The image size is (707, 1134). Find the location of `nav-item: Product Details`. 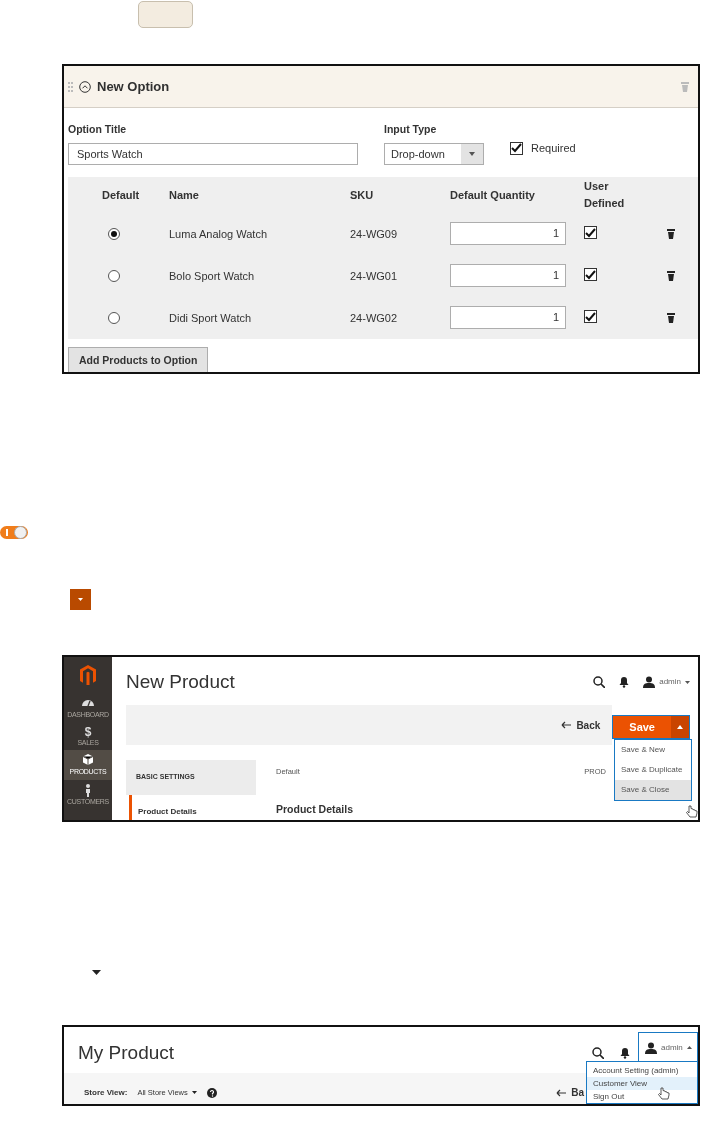

nav-item: Product Details is located at coordinates (192, 807).